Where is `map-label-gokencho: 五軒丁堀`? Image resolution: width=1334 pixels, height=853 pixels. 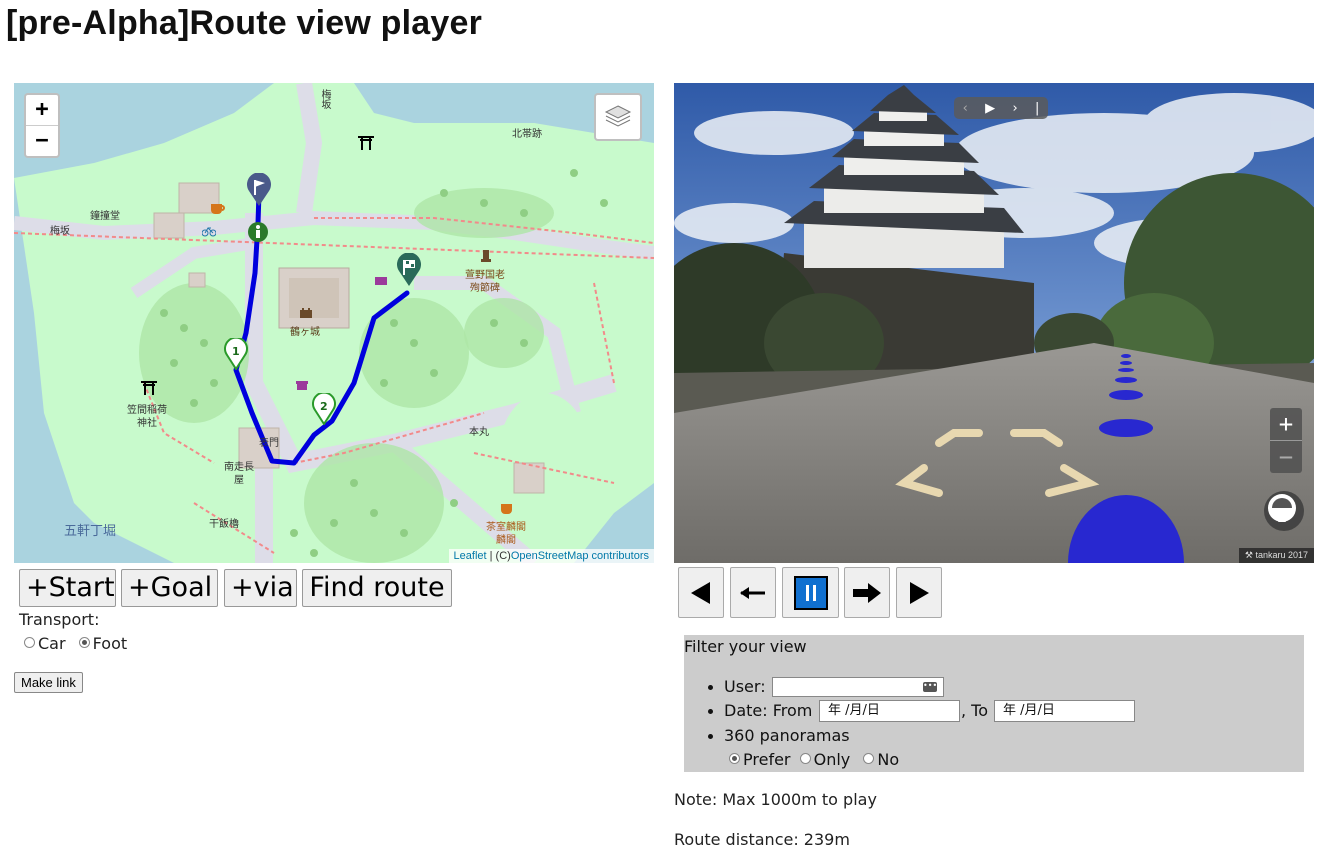
map-label-gokencho: 五軒丁堀 is located at coordinates (90, 531).